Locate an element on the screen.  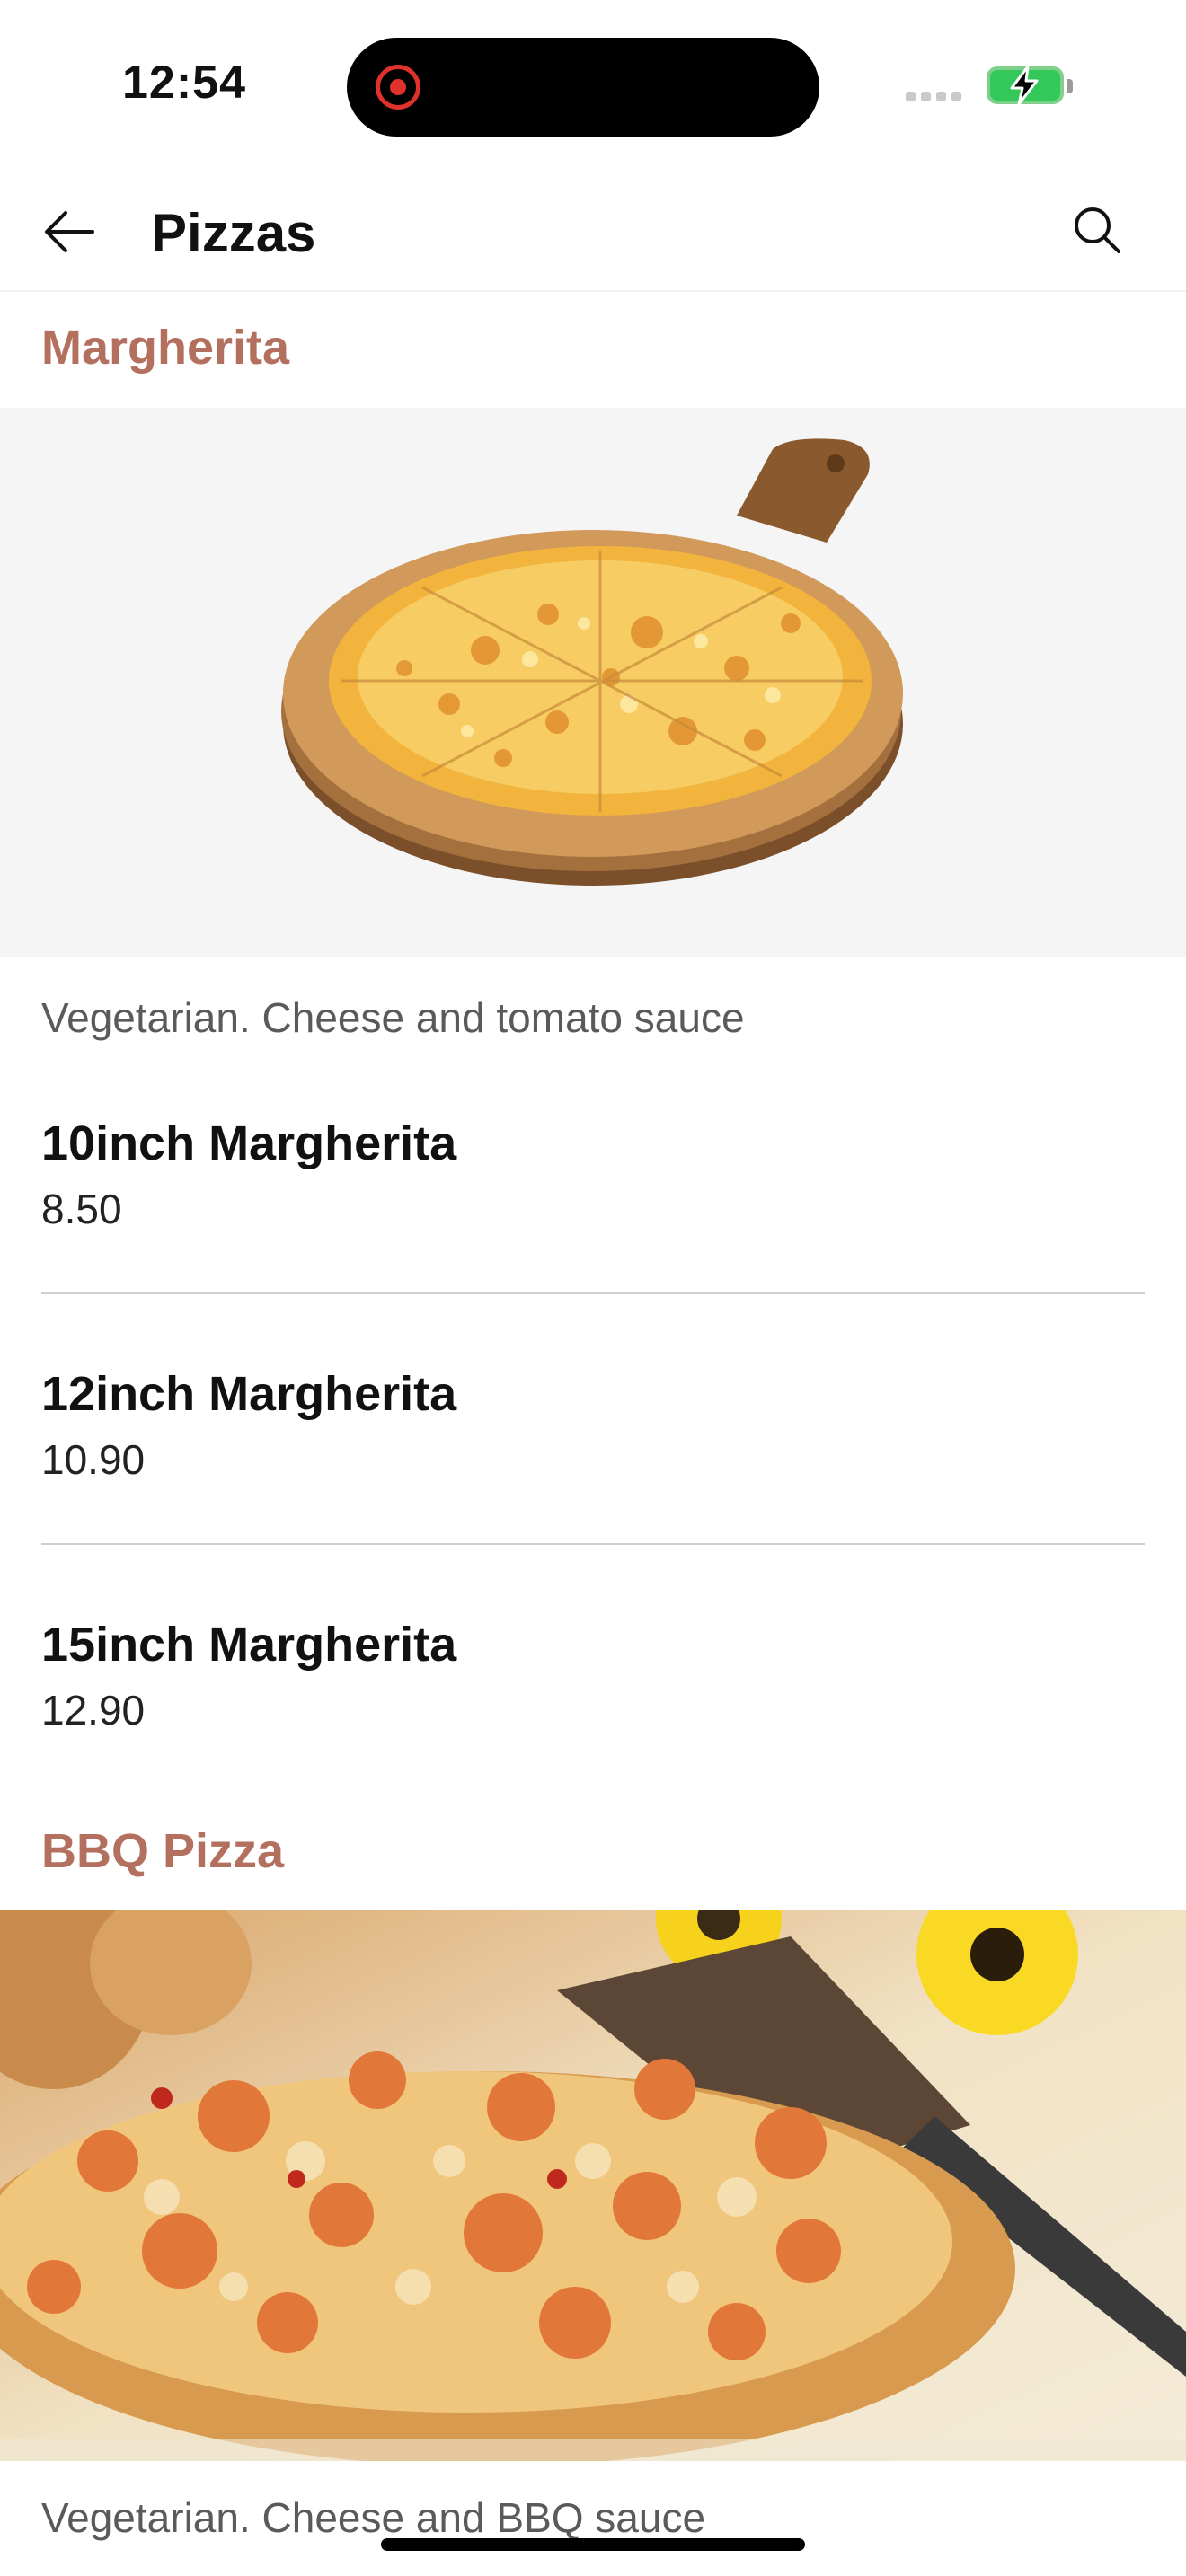
menu-item-price: 12.90 is located at coordinates (93, 1710).